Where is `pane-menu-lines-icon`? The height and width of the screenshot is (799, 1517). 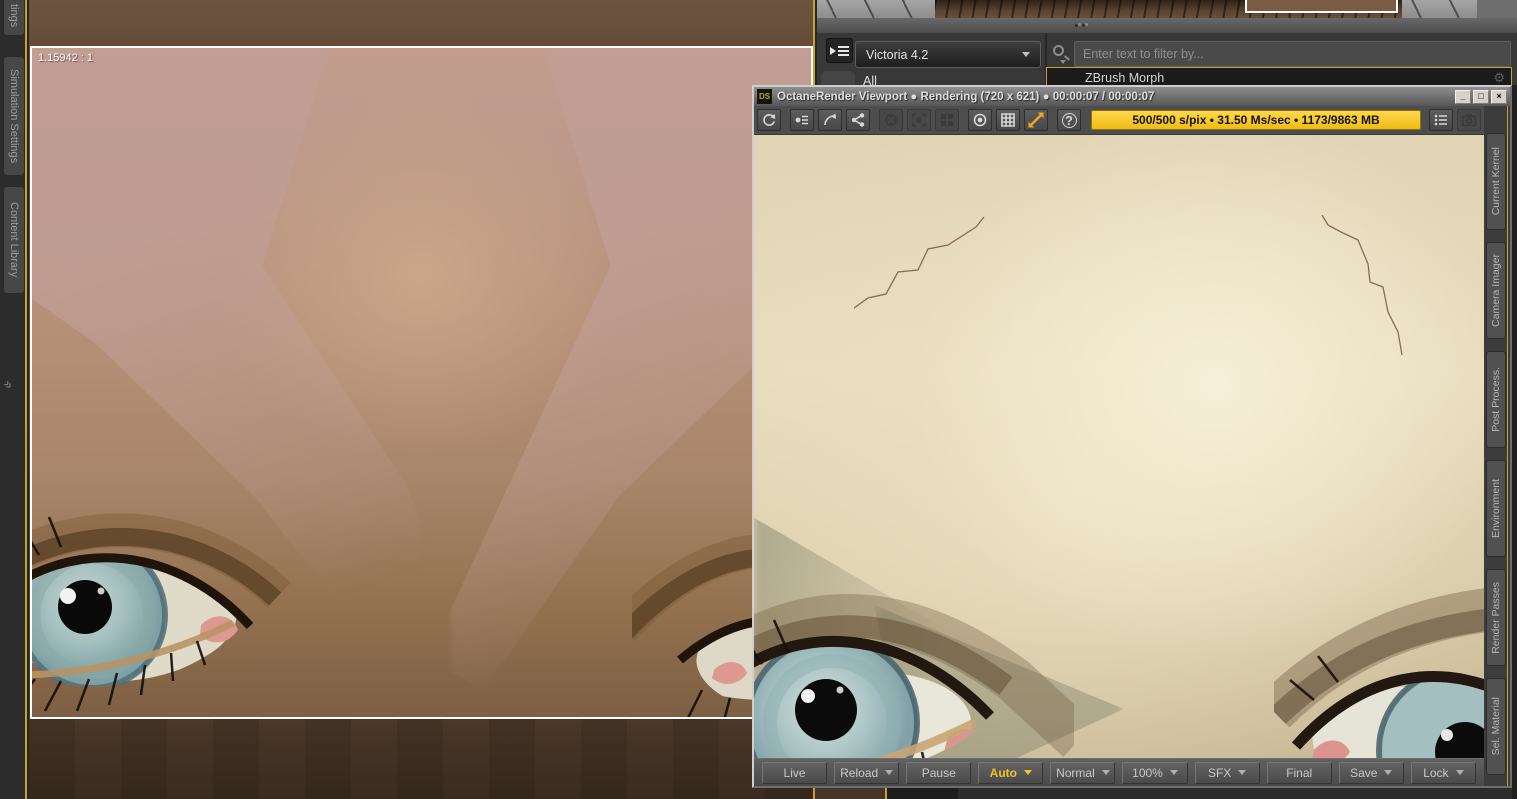
pane-menu-lines-icon is located at coordinates (843, 50).